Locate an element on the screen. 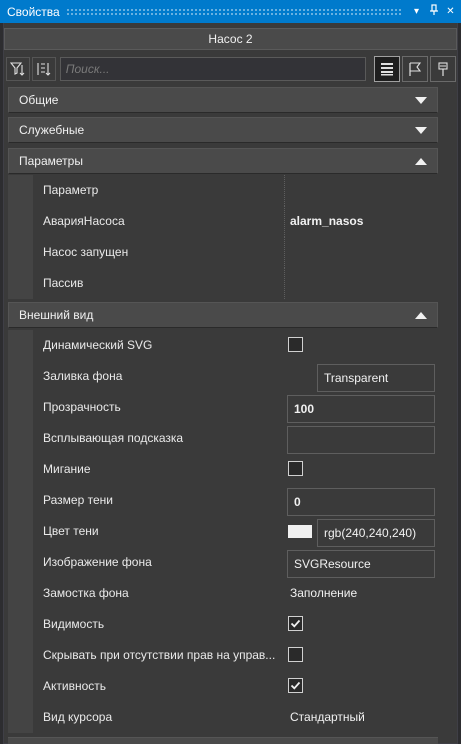  property-row: Всплывающая подсказка is located at coordinates (223, 438).